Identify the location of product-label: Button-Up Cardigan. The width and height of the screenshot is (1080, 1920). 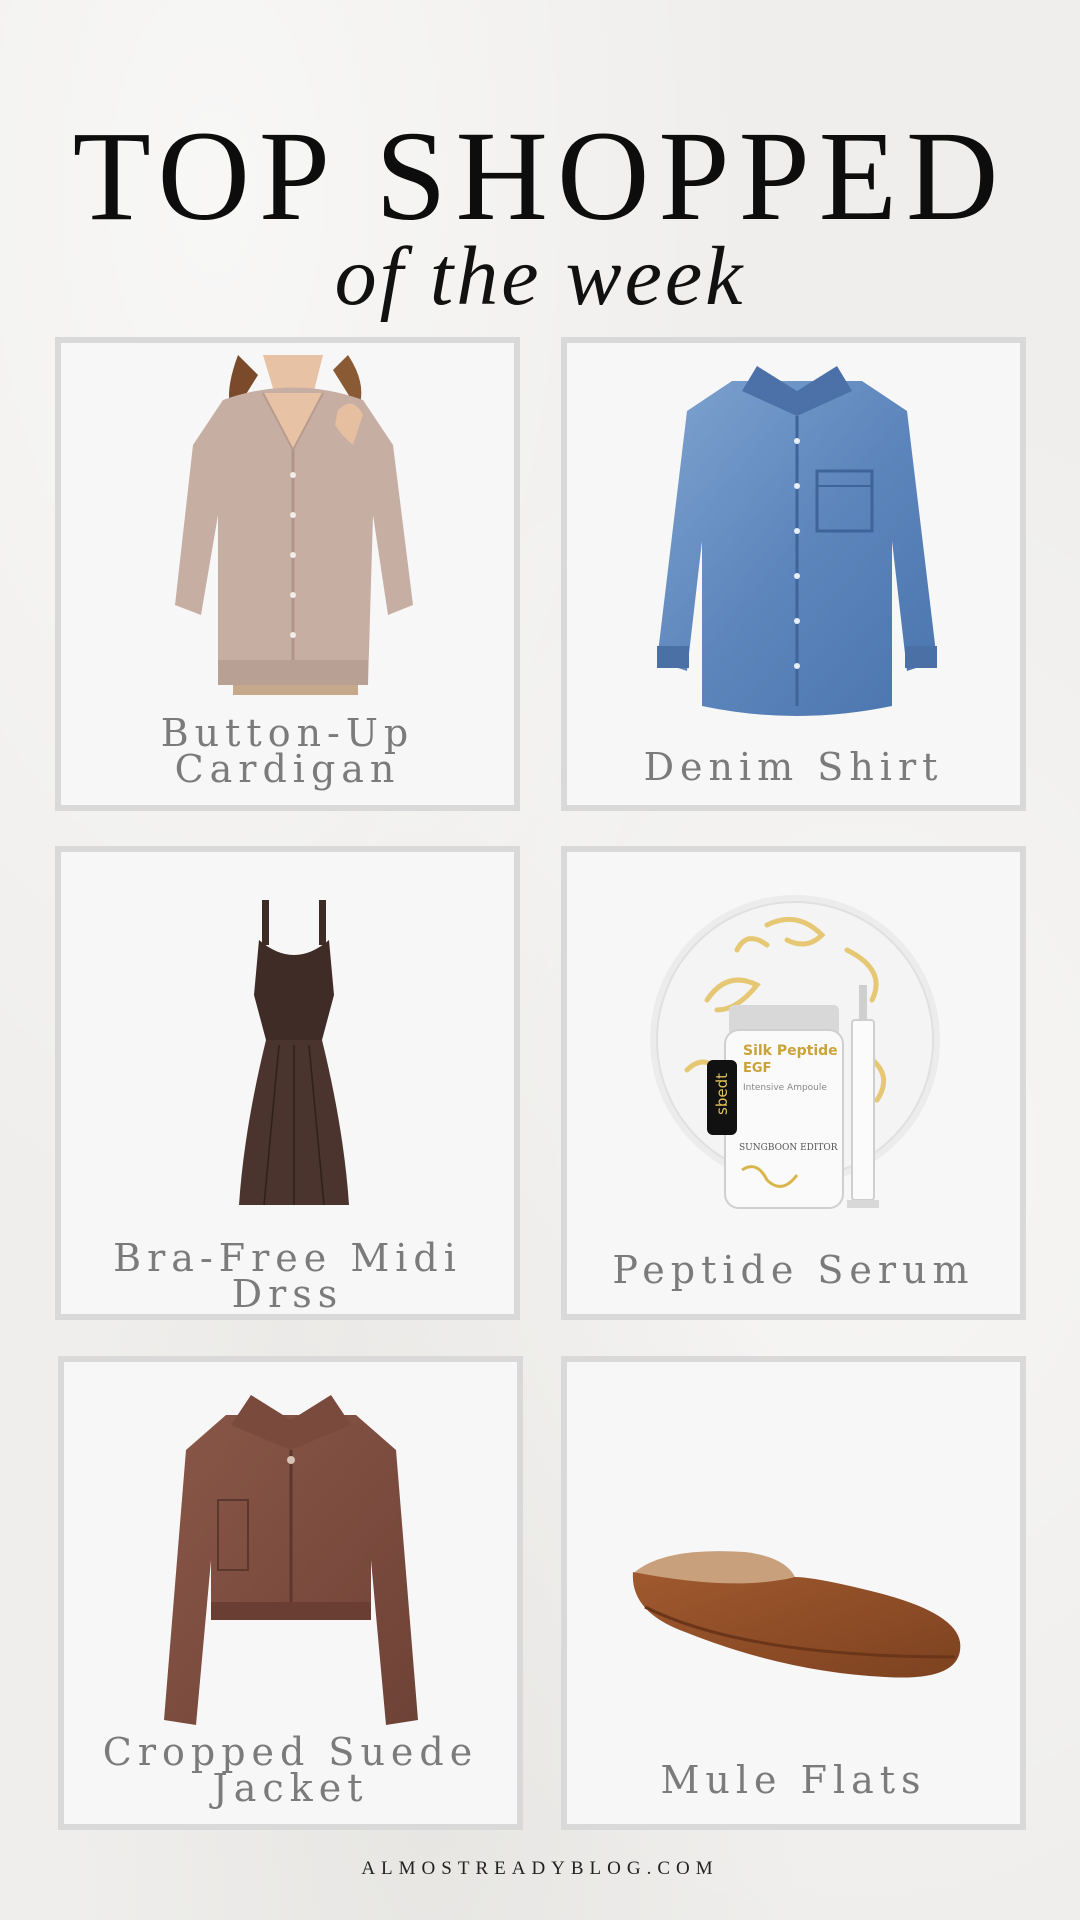
(287, 751).